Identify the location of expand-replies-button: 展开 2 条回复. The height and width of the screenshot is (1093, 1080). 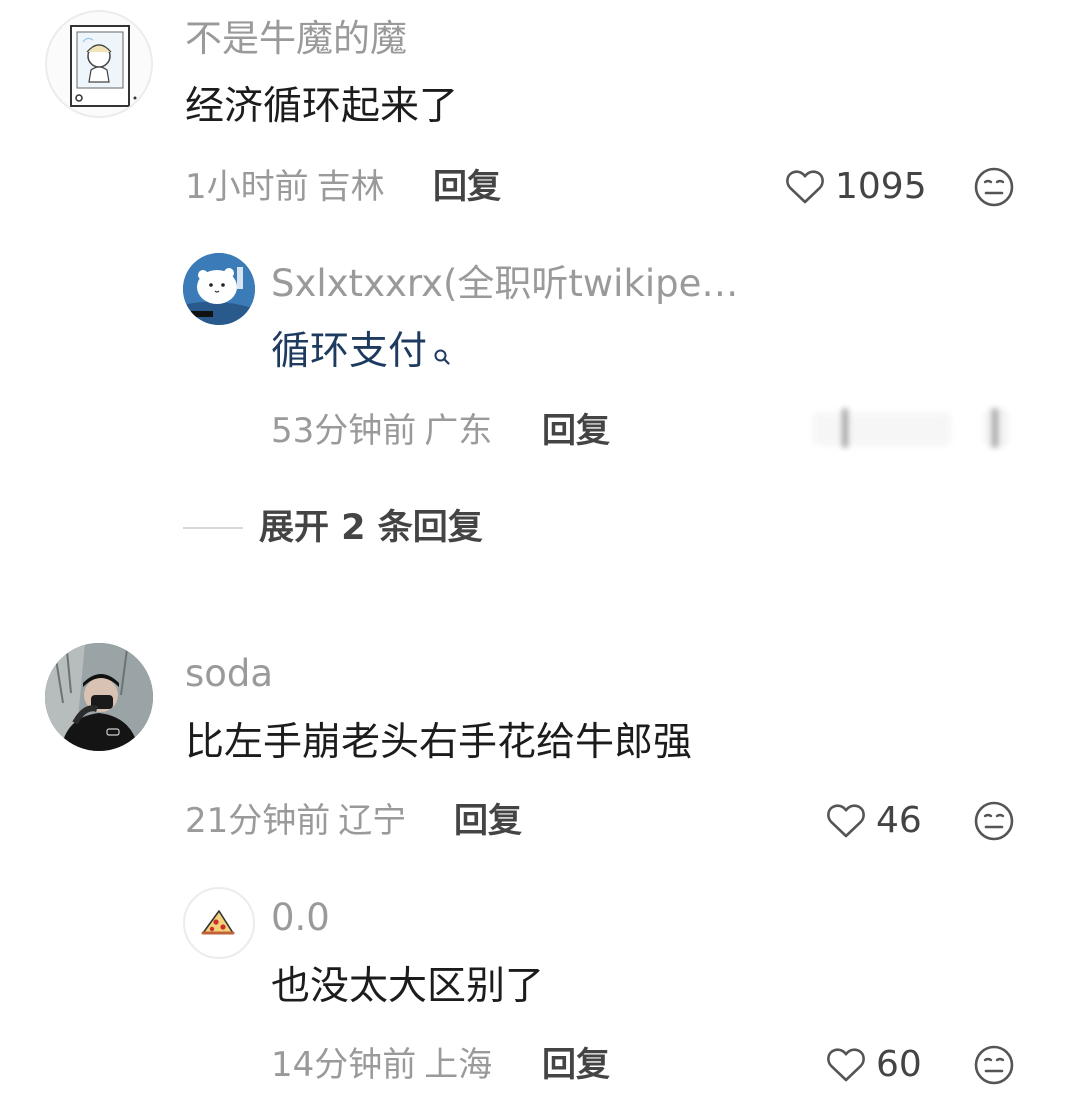
(333, 528).